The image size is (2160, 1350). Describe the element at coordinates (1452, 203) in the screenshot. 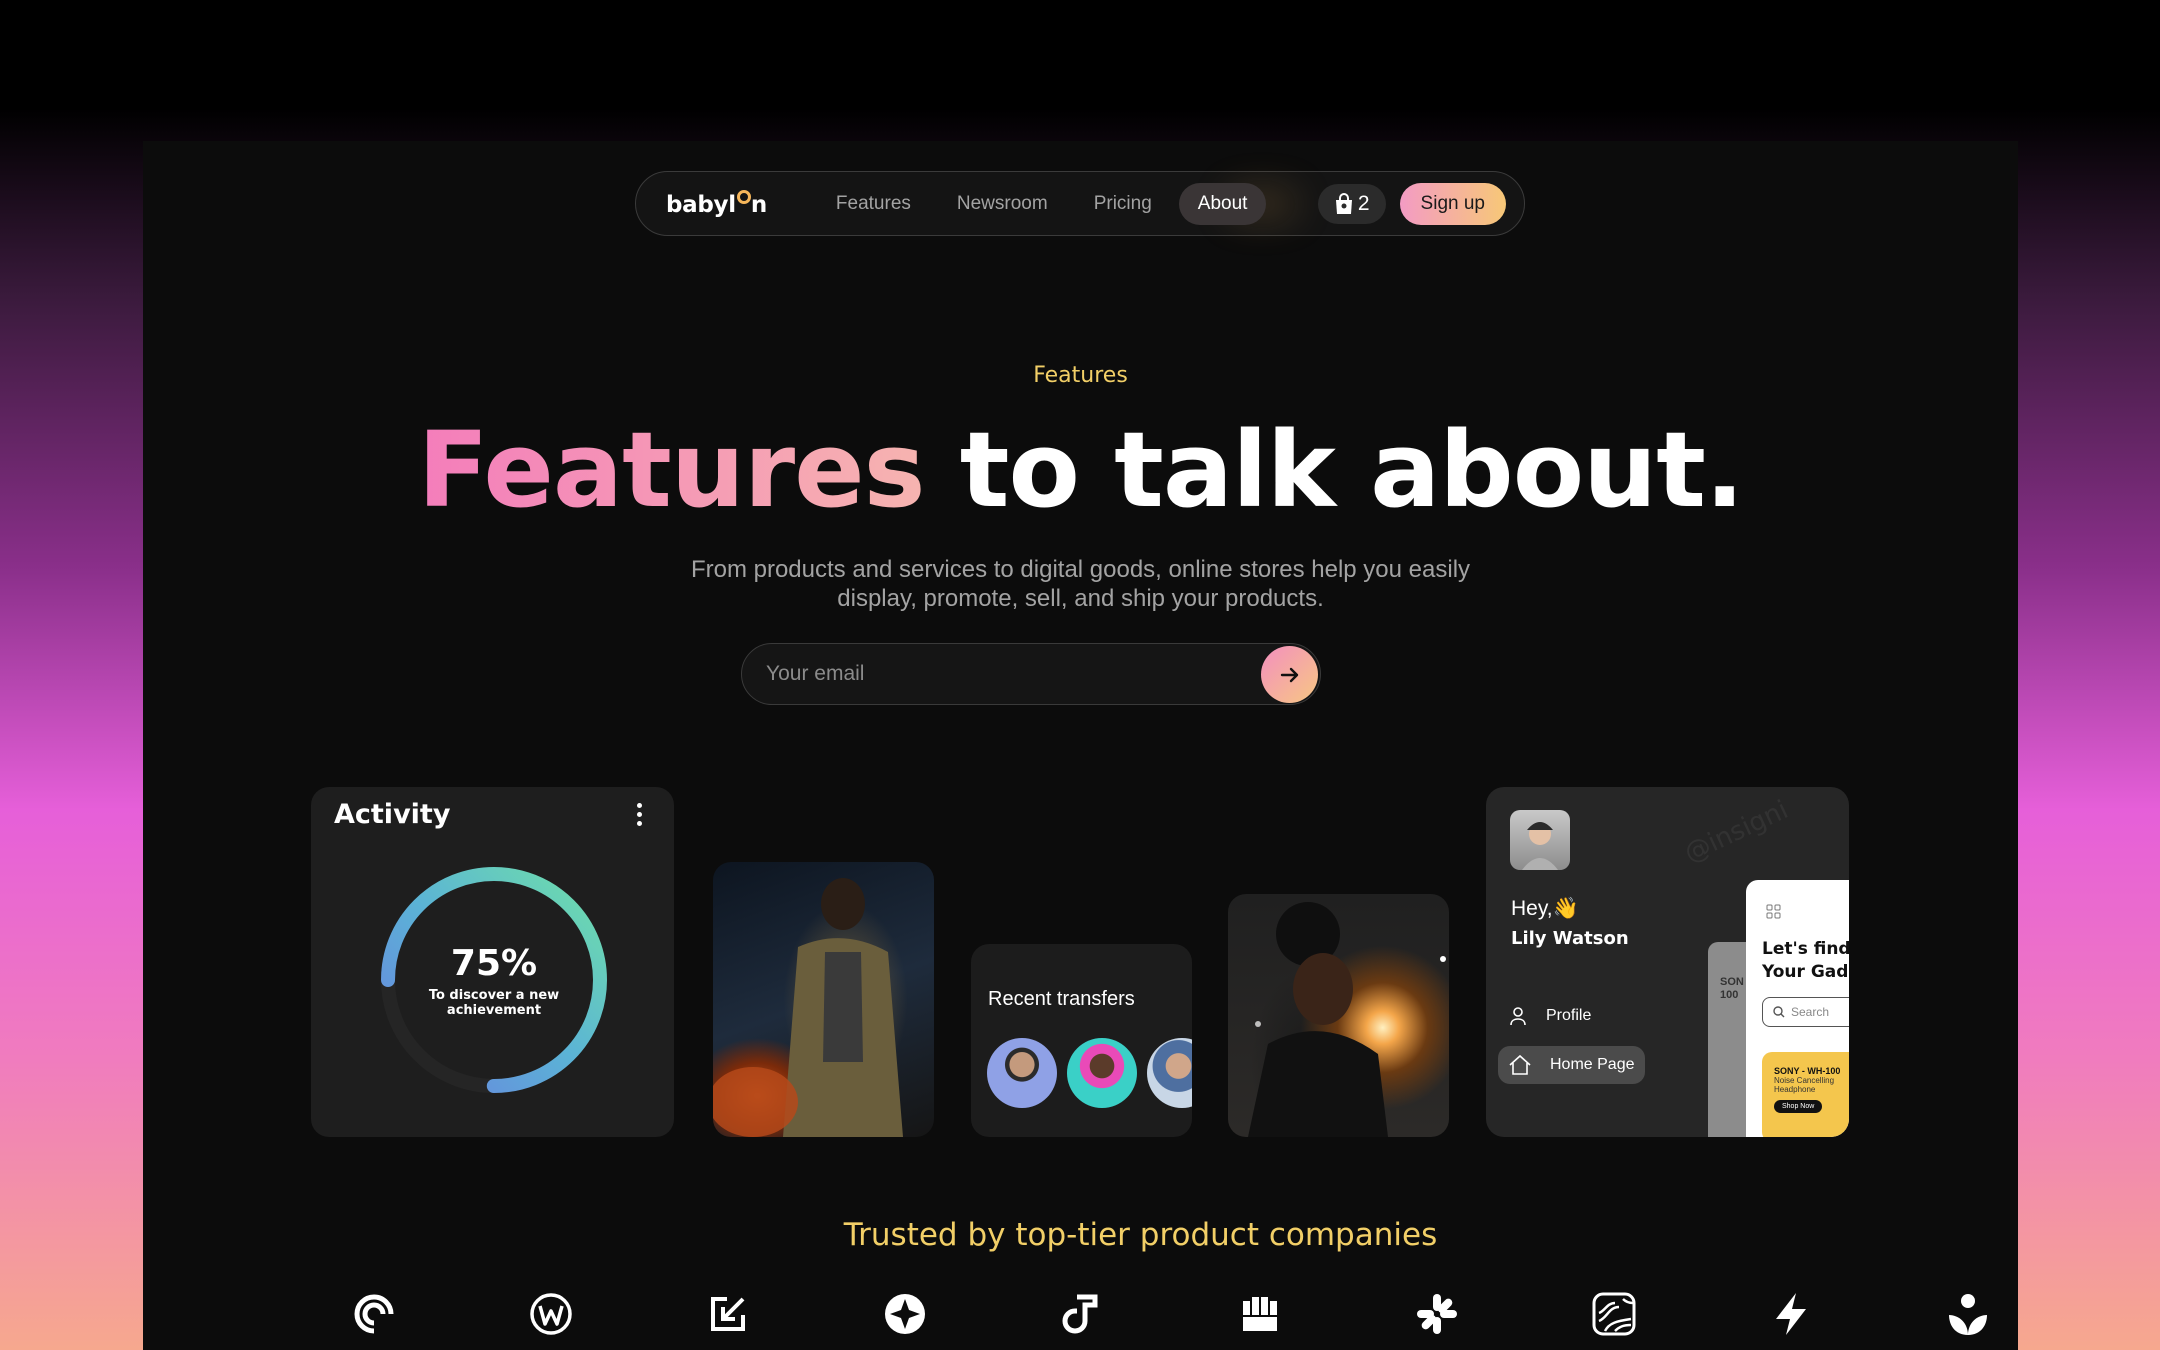

I see `signup-button: Sign up` at that location.